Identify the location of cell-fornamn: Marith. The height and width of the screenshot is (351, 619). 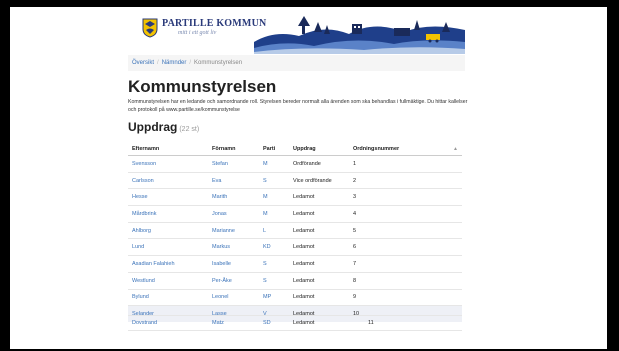
(233, 197).